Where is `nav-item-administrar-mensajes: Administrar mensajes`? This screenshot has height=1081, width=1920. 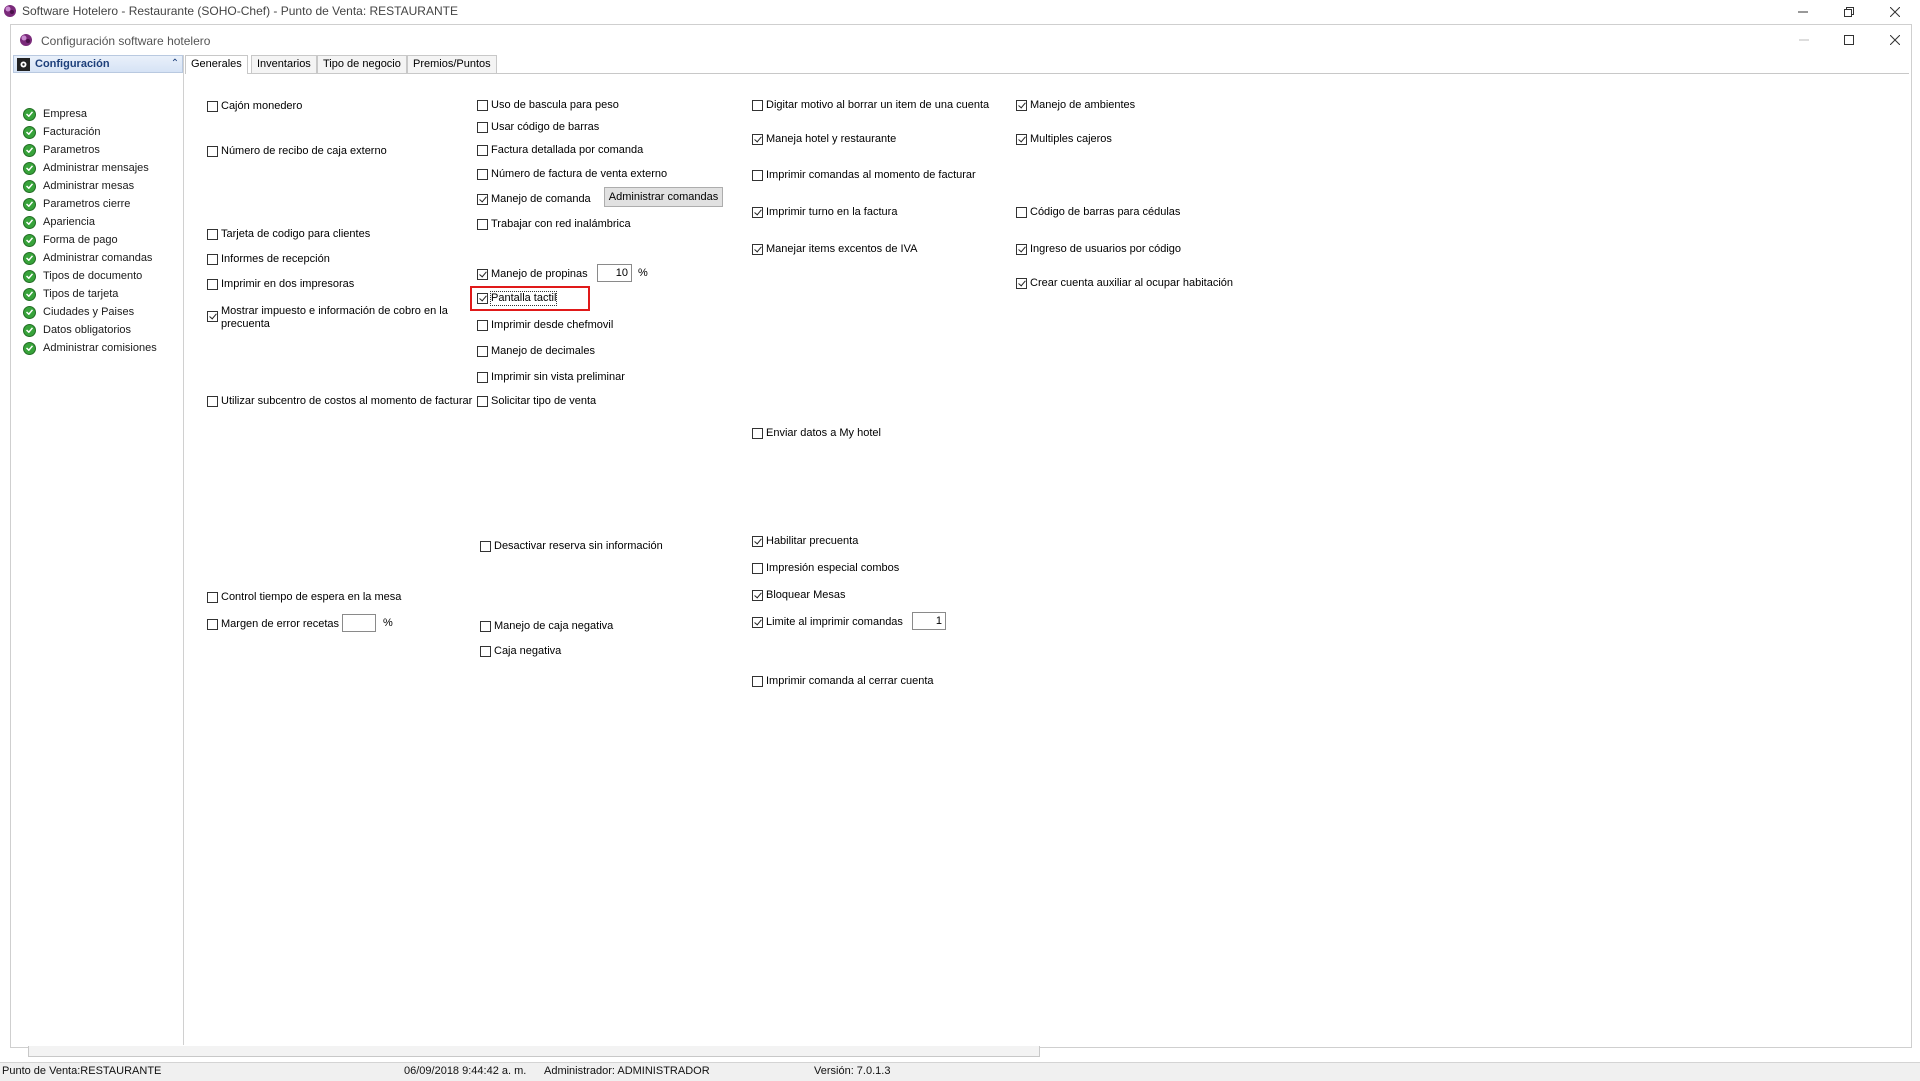
nav-item-administrar-mensajes: Administrar mensajes is located at coordinates (86, 168).